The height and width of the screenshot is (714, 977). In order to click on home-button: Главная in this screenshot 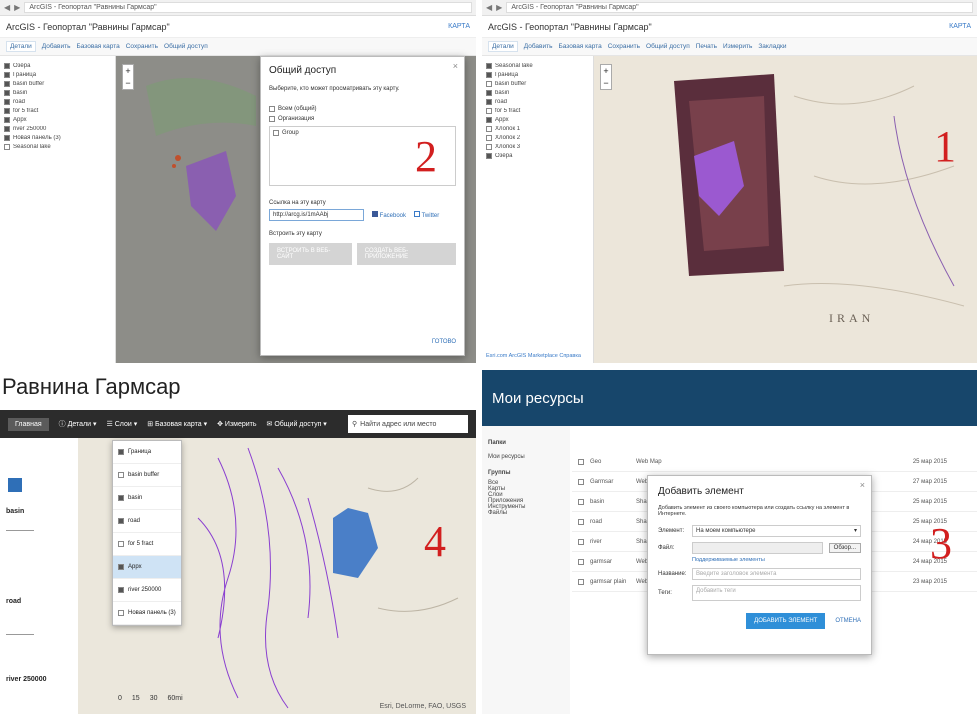, I will do `click(28, 424)`.